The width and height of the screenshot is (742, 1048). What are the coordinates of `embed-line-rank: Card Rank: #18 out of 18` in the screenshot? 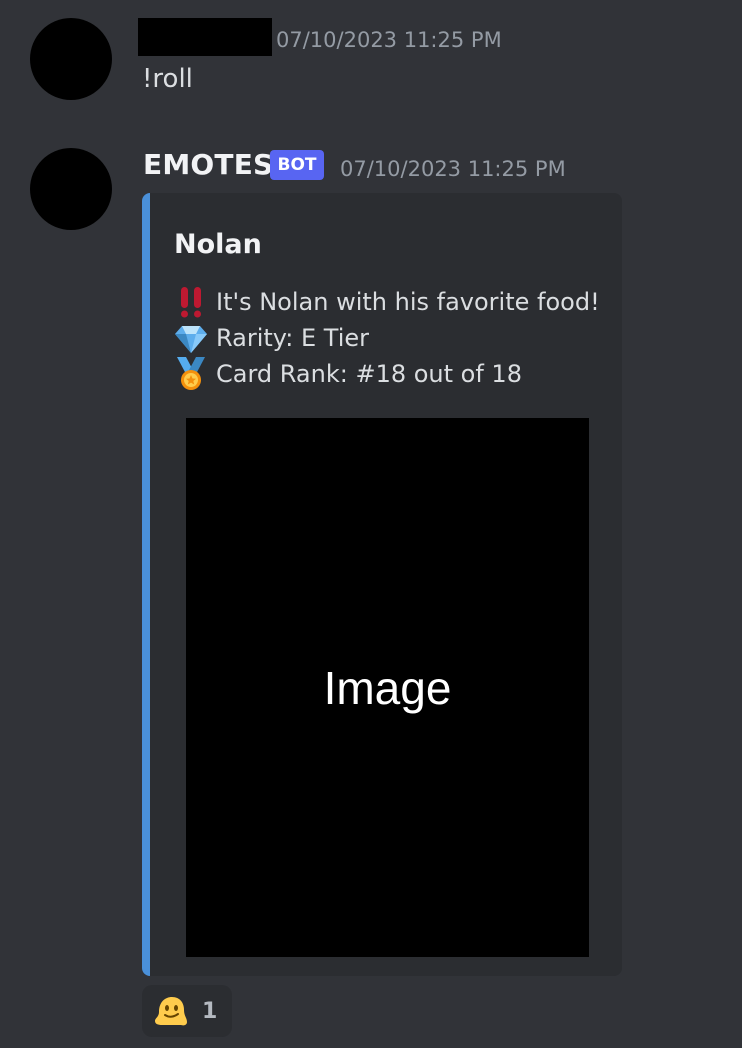 It's located at (348, 374).